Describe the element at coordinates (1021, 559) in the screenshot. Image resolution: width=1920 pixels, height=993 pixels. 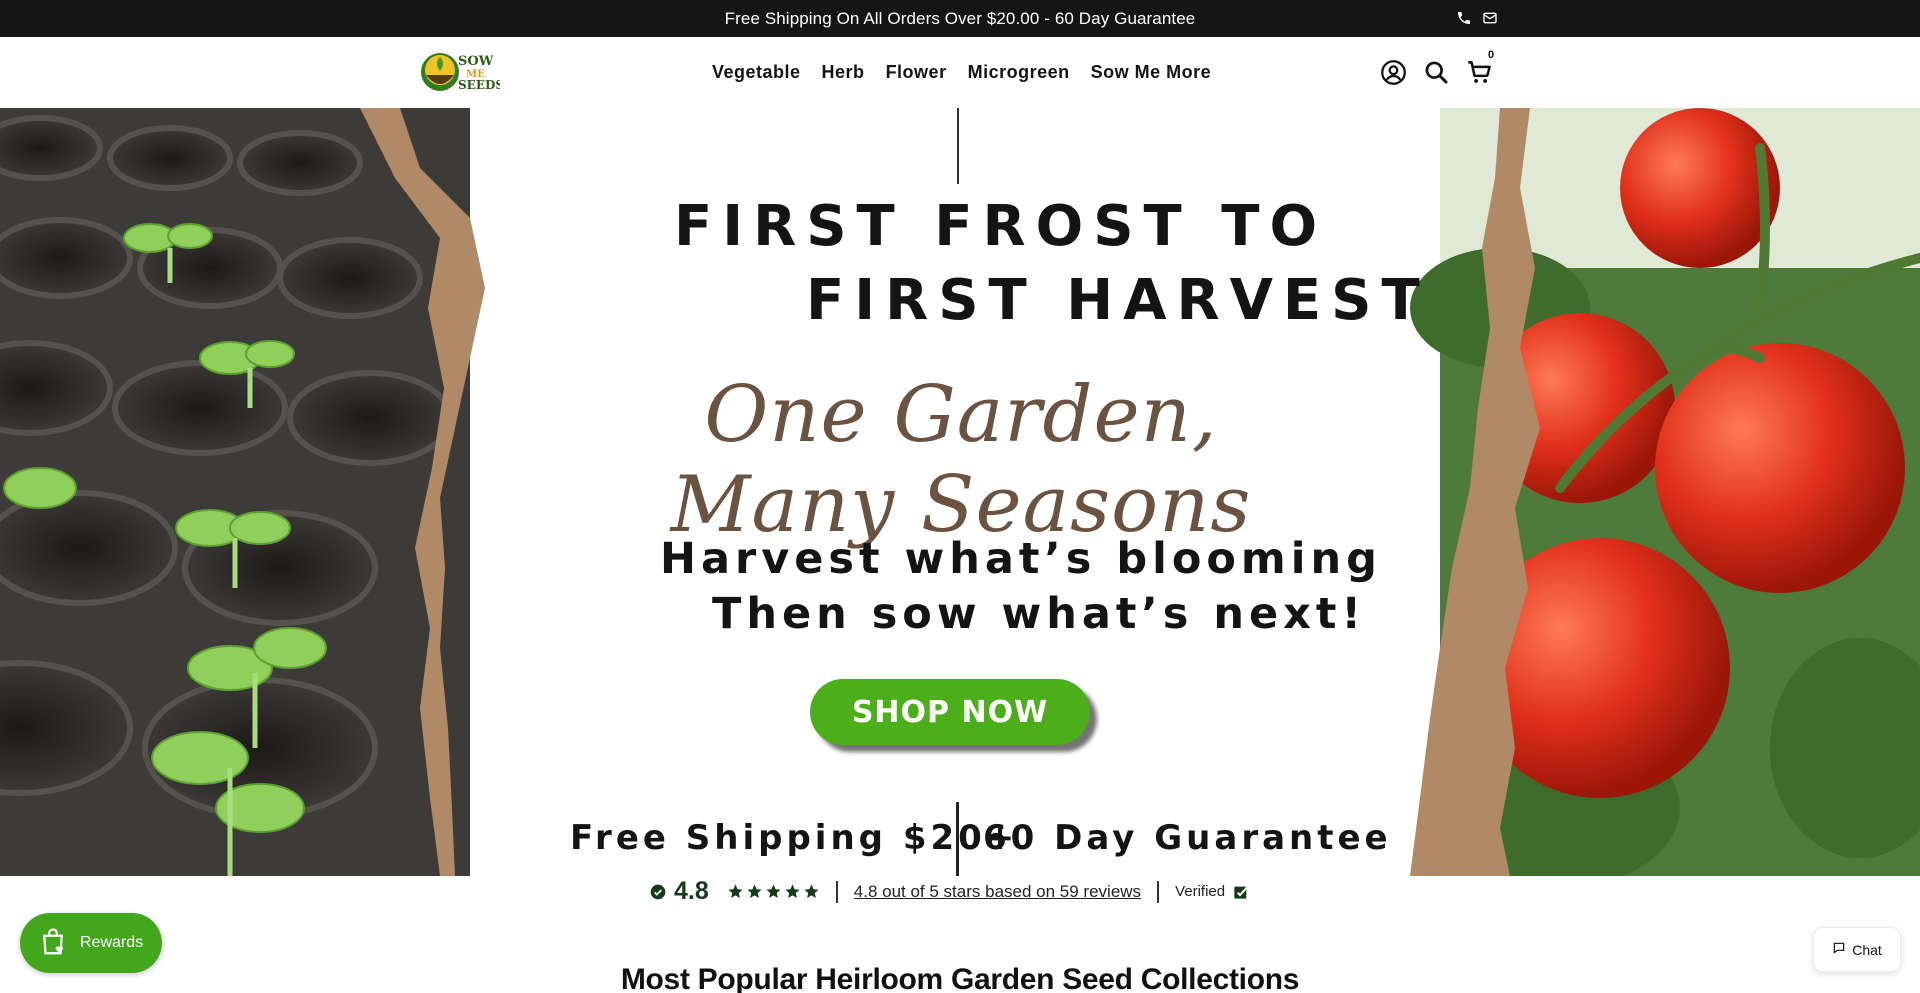
I see `hero-subheading-line1: Harvest what’s blooming` at that location.